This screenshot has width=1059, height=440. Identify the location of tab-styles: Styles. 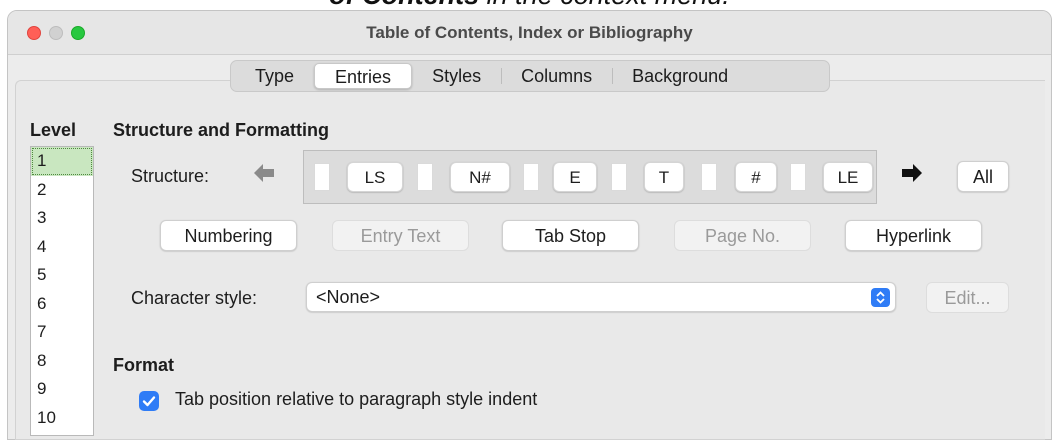
(456, 76).